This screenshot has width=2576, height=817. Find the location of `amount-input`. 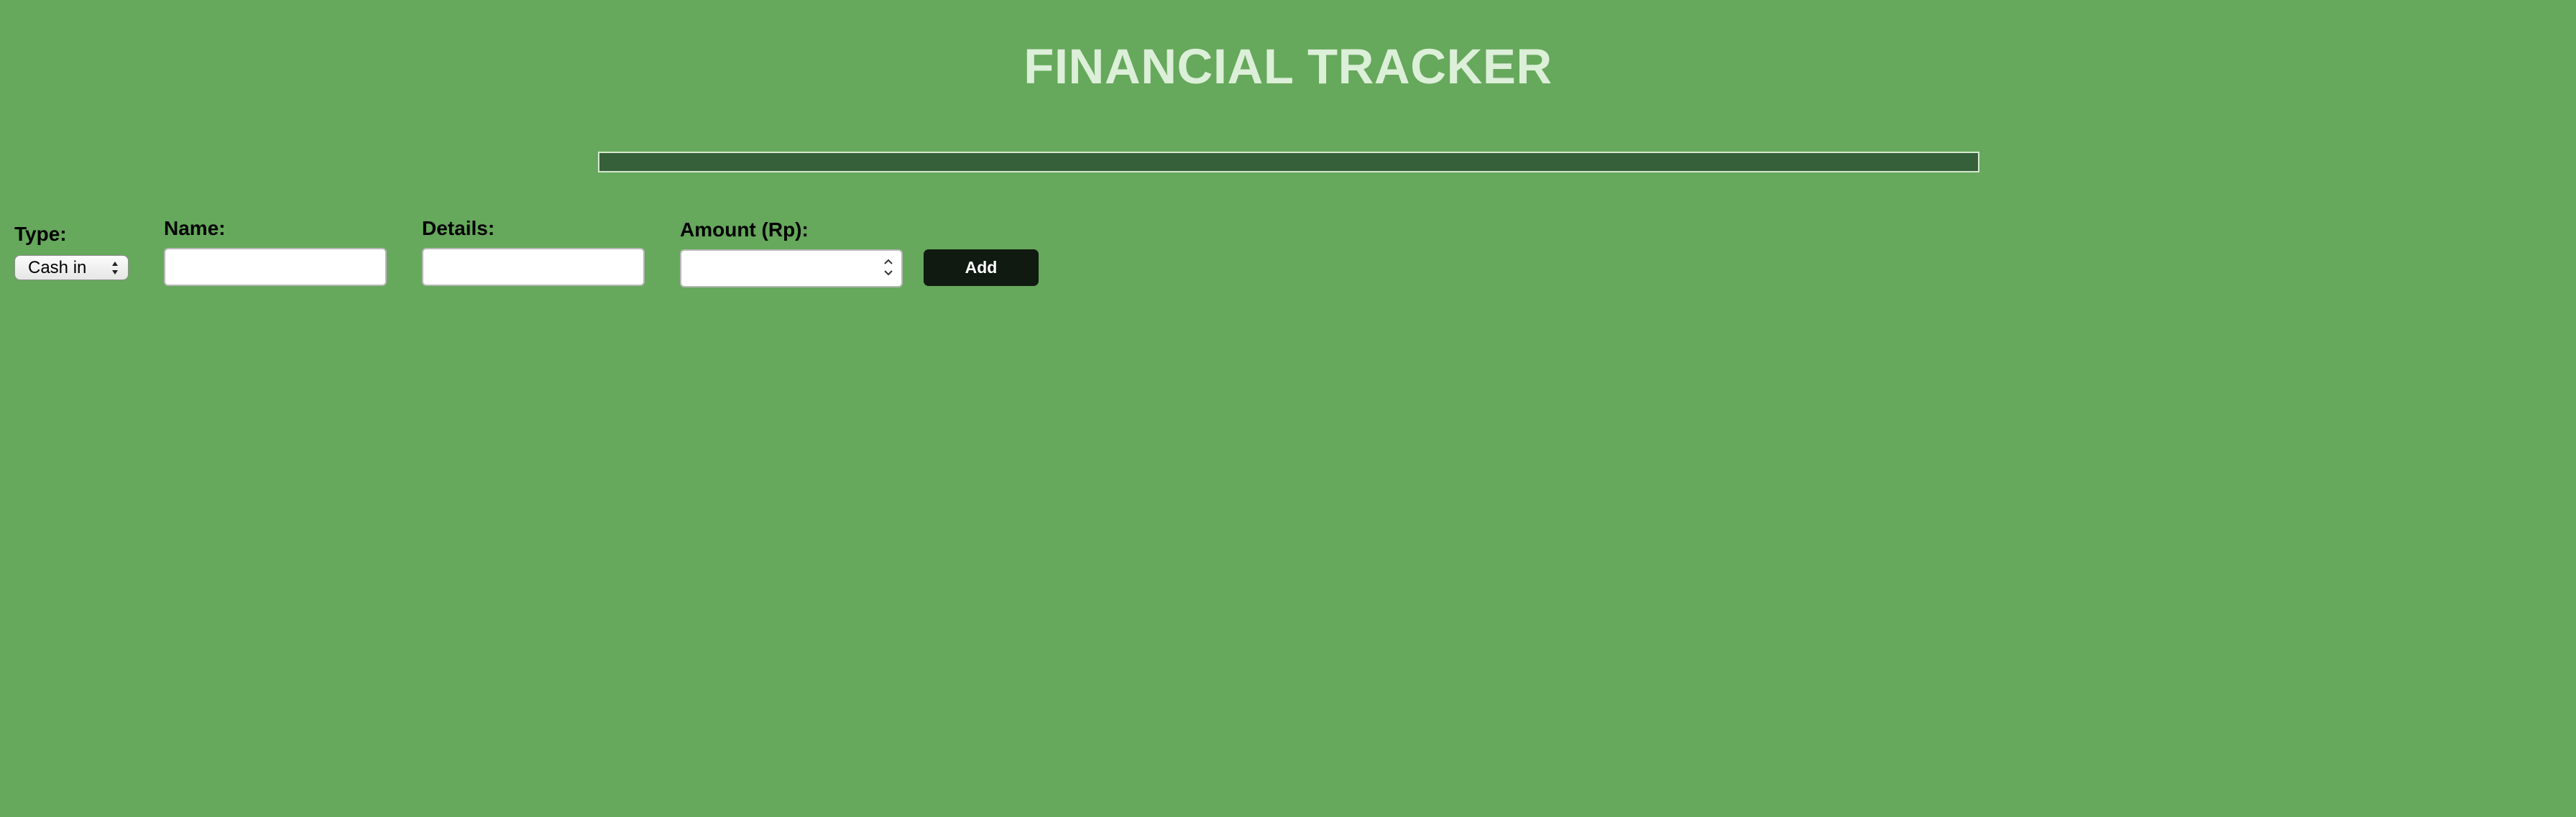

amount-input is located at coordinates (791, 268).